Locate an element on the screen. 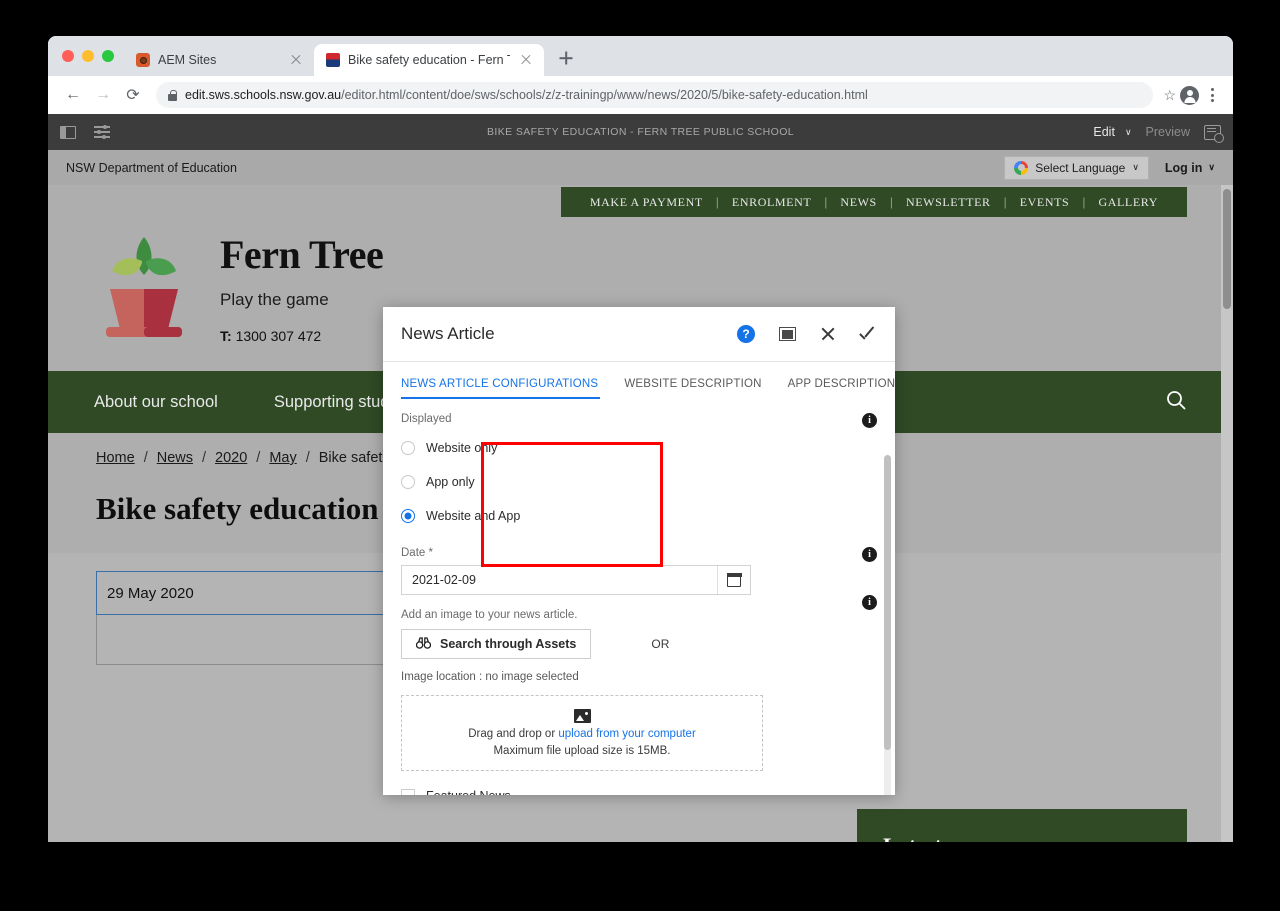 The width and height of the screenshot is (1280, 911). radio-label: Website only is located at coordinates (462, 448).